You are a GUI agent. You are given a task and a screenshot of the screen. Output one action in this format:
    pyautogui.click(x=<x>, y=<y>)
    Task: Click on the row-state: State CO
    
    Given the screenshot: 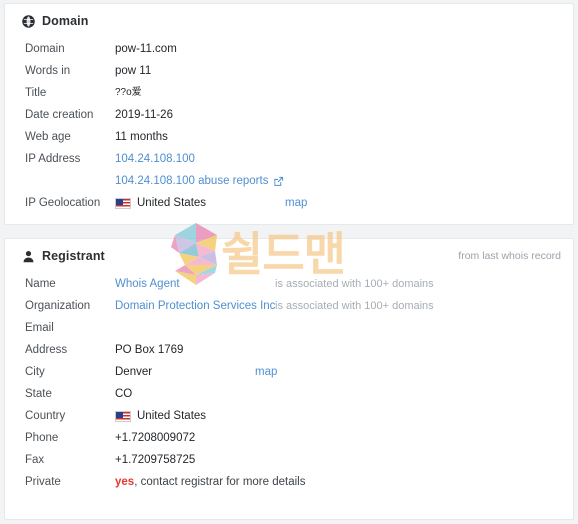 What is the action you would take?
    pyautogui.click(x=289, y=394)
    